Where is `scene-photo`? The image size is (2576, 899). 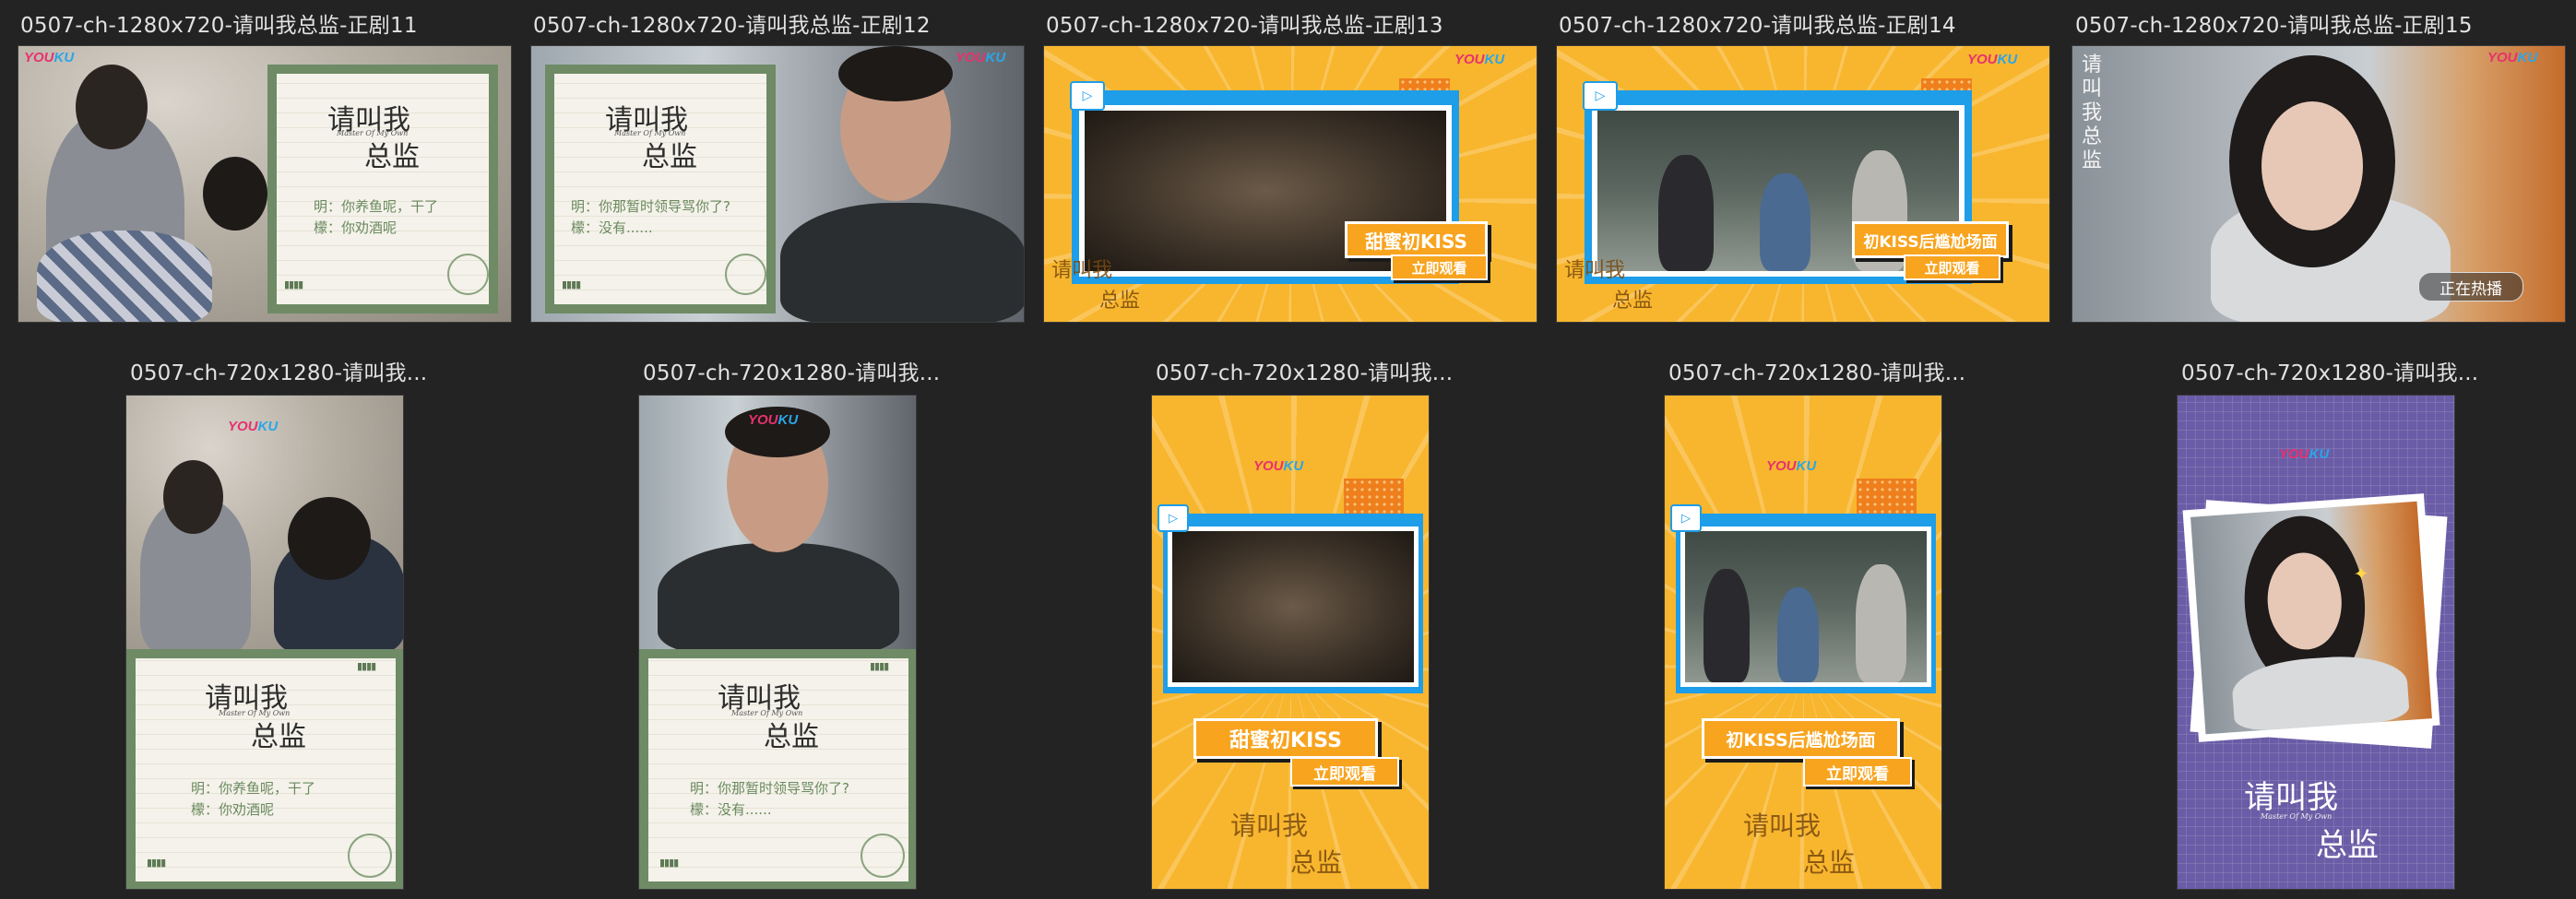
scene-photo is located at coordinates (1293, 606).